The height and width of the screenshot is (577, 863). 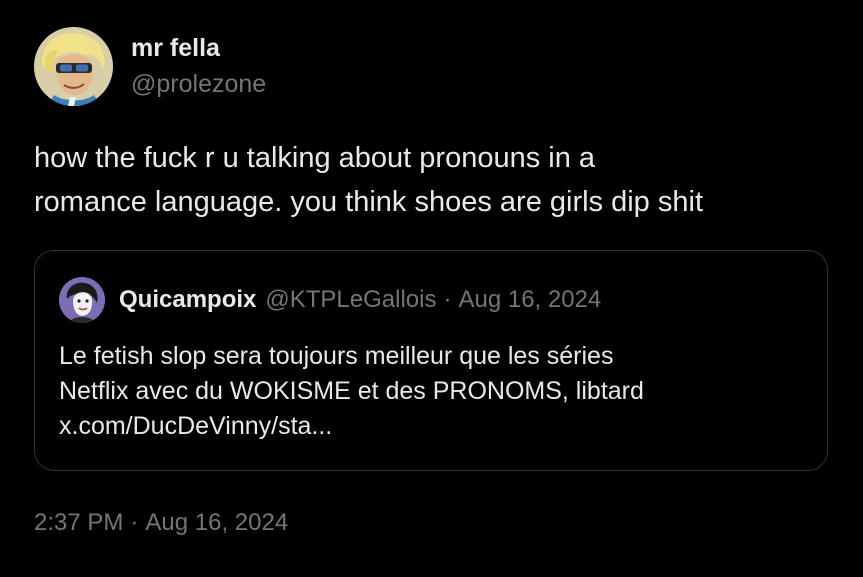 I want to click on profile-photo-avatar-icon, so click(x=82, y=300).